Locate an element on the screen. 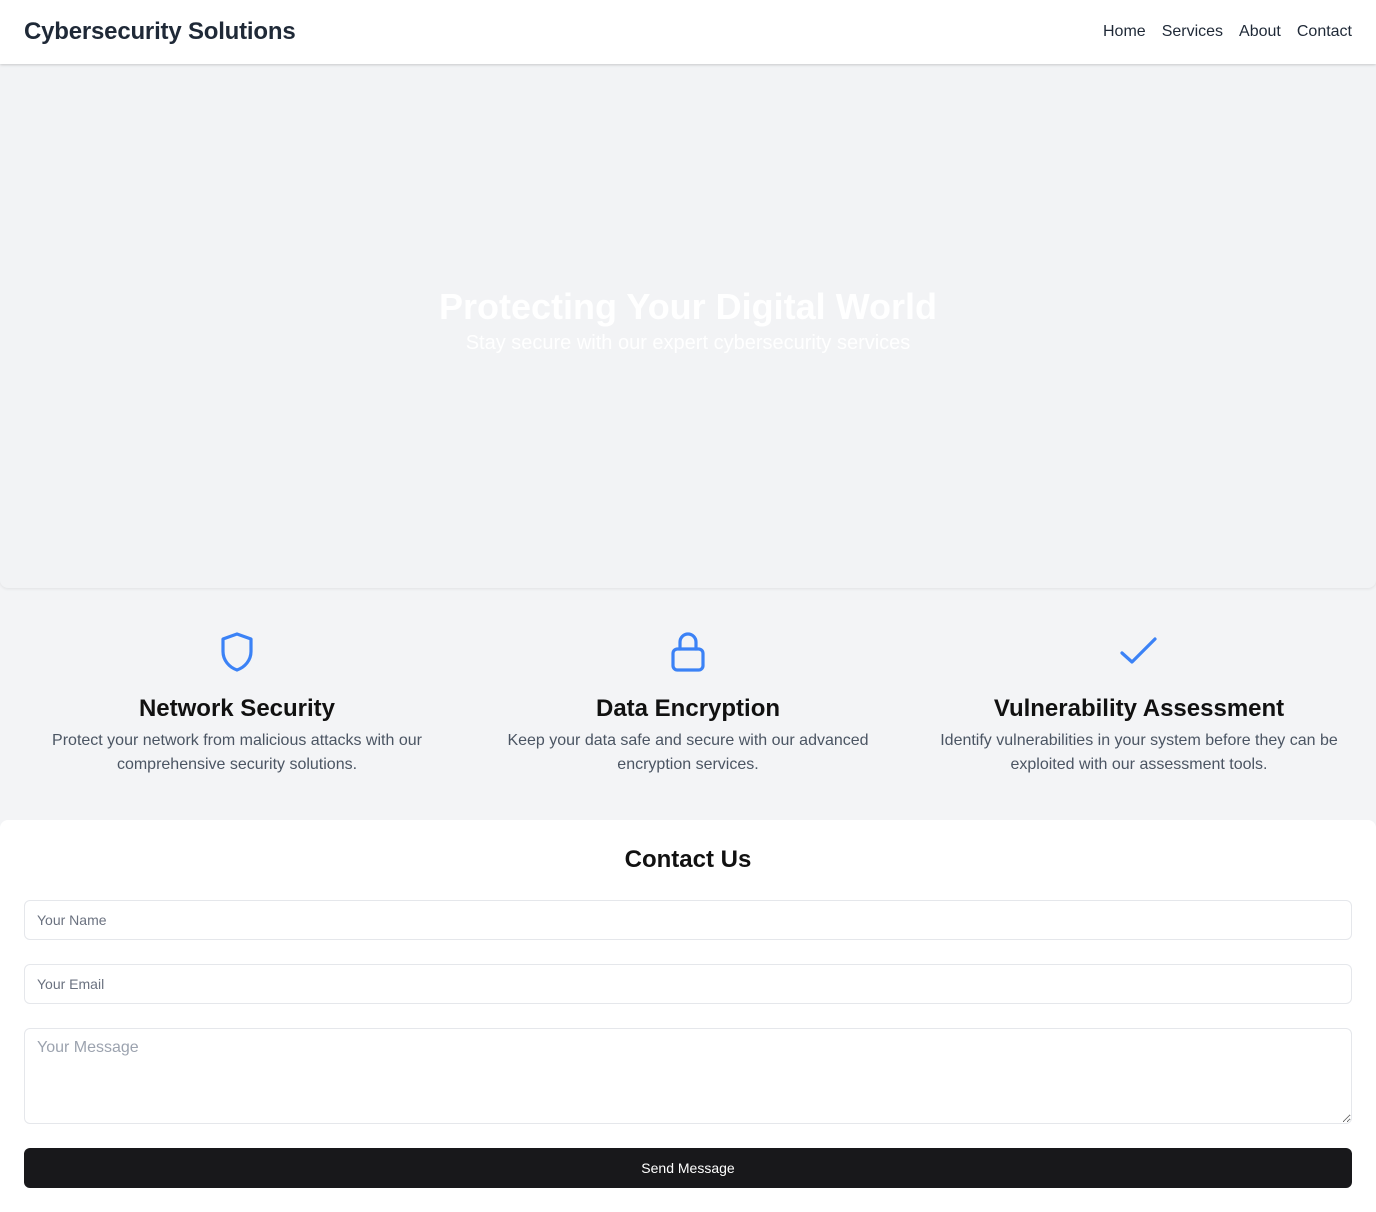 The width and height of the screenshot is (1376, 1212). service-title: Network Security is located at coordinates (237, 708).